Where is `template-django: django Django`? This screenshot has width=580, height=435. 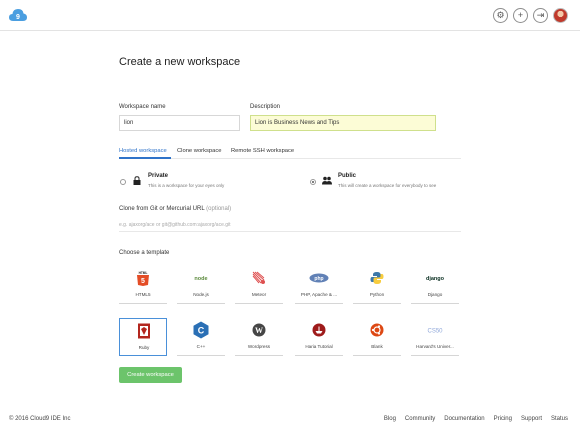 template-django: django Django is located at coordinates (435, 285).